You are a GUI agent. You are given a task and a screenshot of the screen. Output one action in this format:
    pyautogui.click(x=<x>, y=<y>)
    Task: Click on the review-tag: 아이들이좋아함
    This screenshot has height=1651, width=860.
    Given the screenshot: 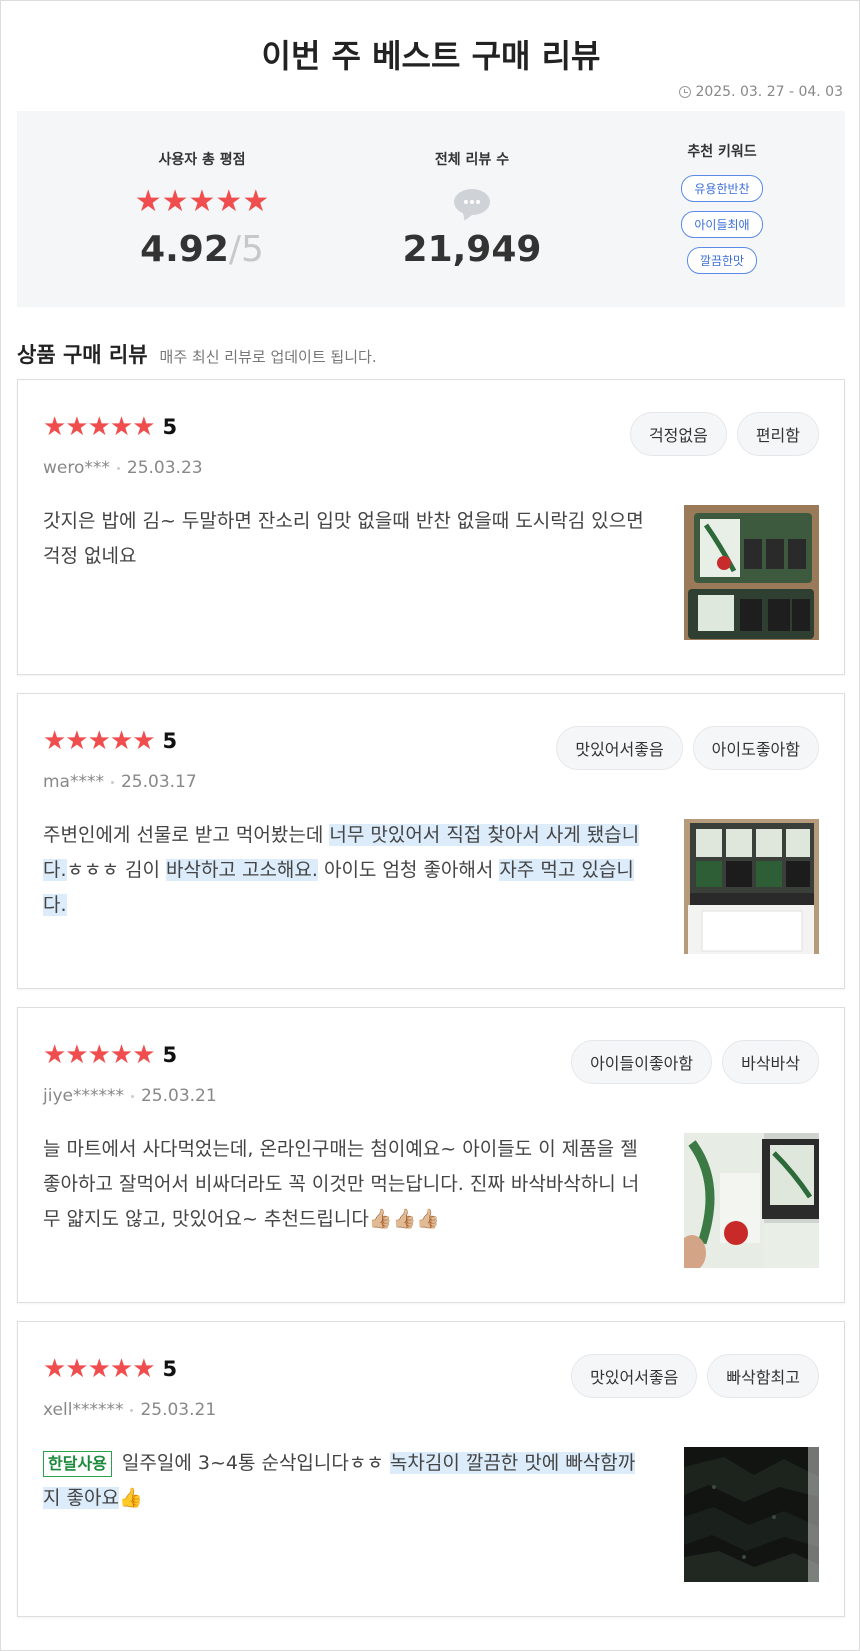 What is the action you would take?
    pyautogui.click(x=642, y=1062)
    